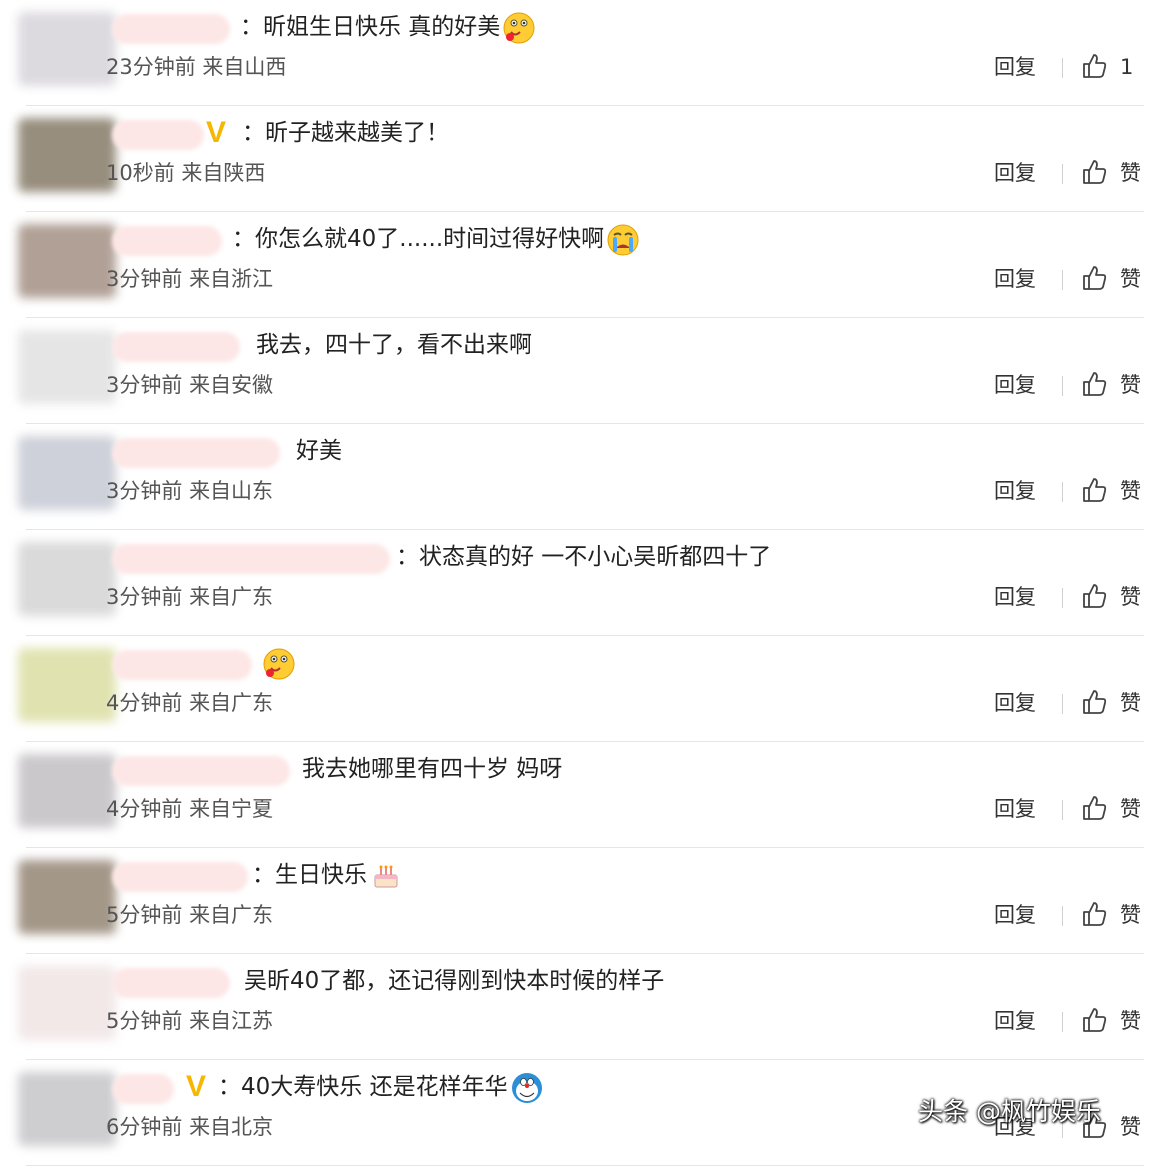 The height and width of the screenshot is (1166, 1160). I want to click on comment-text-content: 我去她哪里有四十岁 妈呀, so click(432, 769).